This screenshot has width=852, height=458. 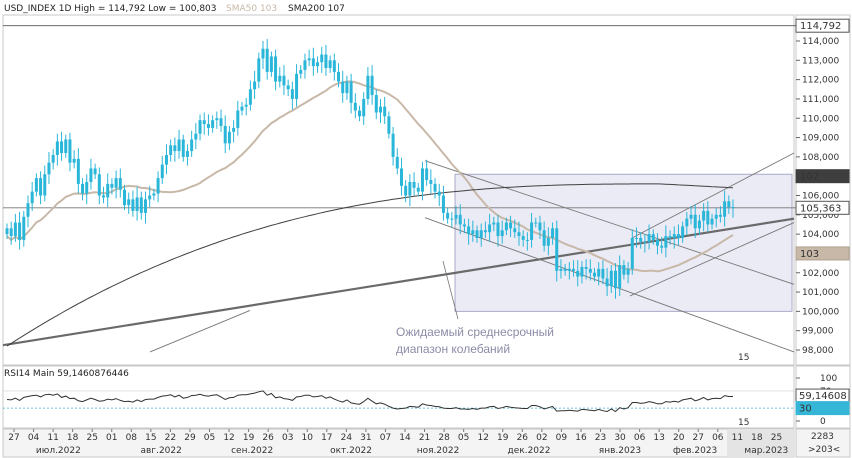 I want to click on price-tick-label: 98,000, so click(x=818, y=351).